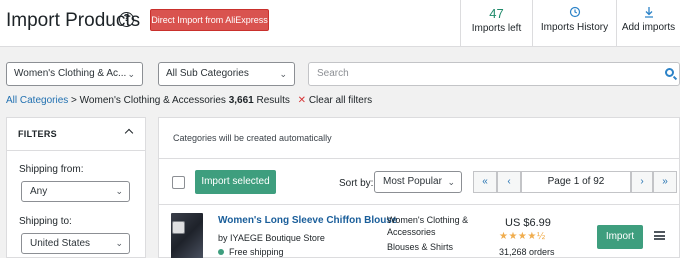  I want to click on imports-left-count: 47, so click(496, 13).